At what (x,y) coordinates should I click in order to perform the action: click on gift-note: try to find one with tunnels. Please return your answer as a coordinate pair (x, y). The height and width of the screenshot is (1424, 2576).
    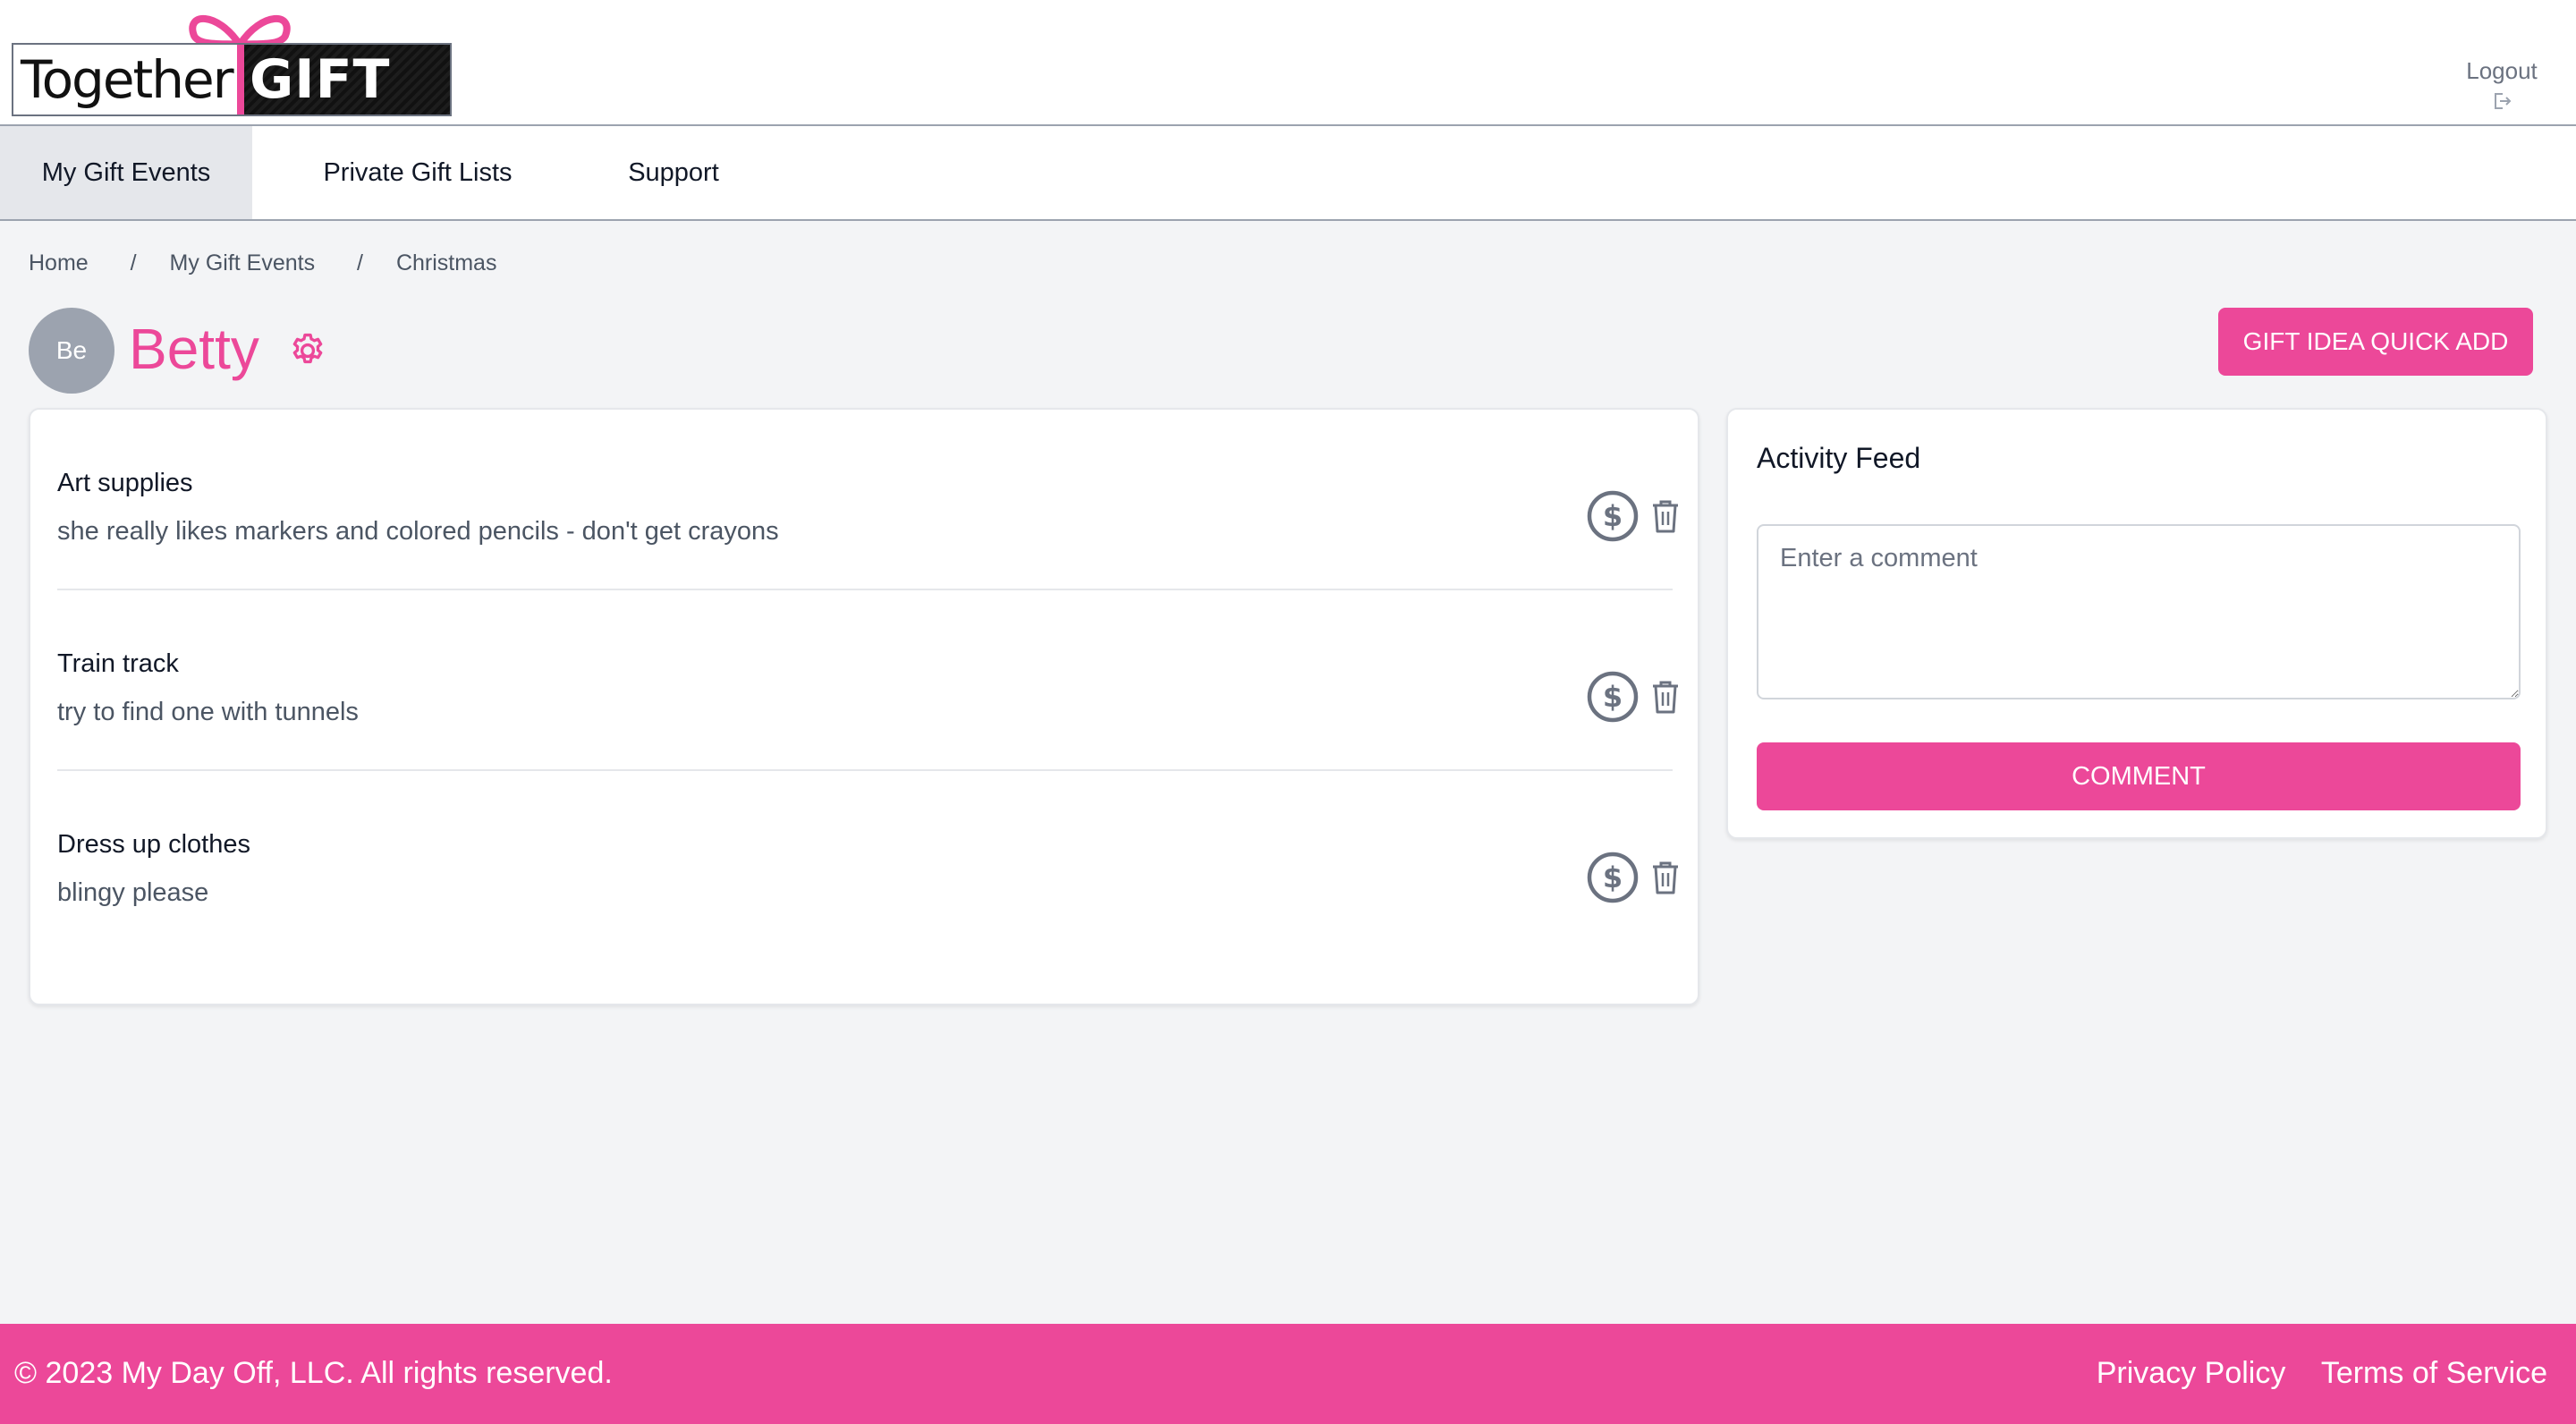
    Looking at the image, I should click on (208, 712).